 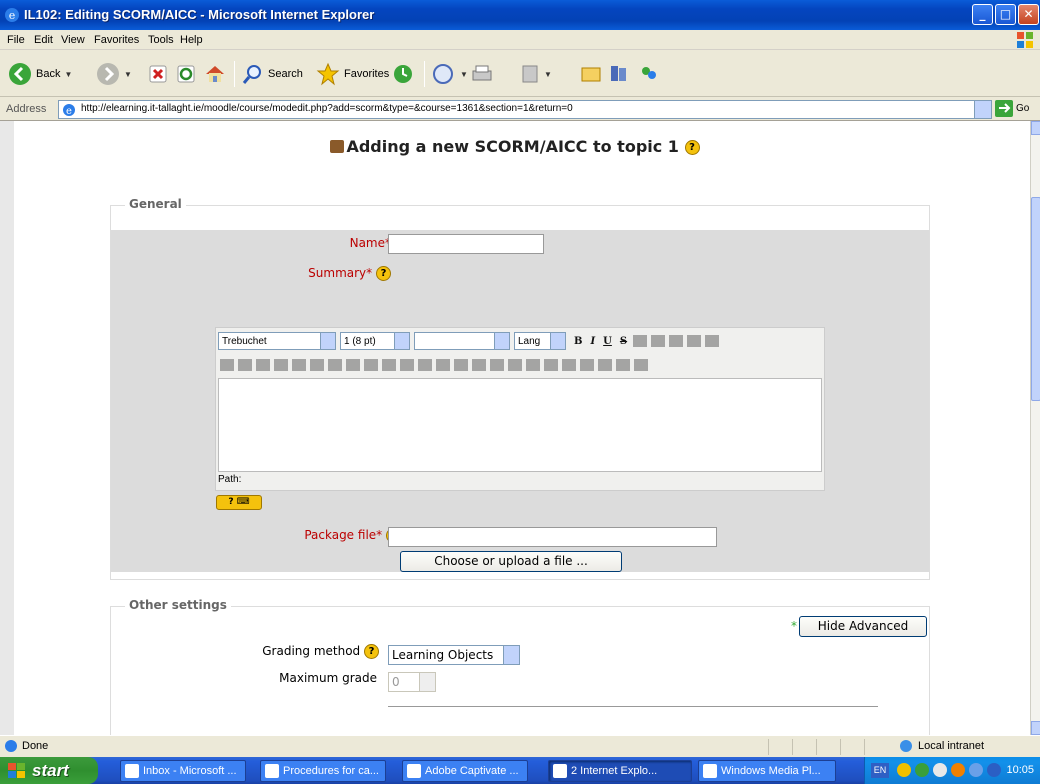 I want to click on font-select: Trebuchet, so click(x=277, y=341).